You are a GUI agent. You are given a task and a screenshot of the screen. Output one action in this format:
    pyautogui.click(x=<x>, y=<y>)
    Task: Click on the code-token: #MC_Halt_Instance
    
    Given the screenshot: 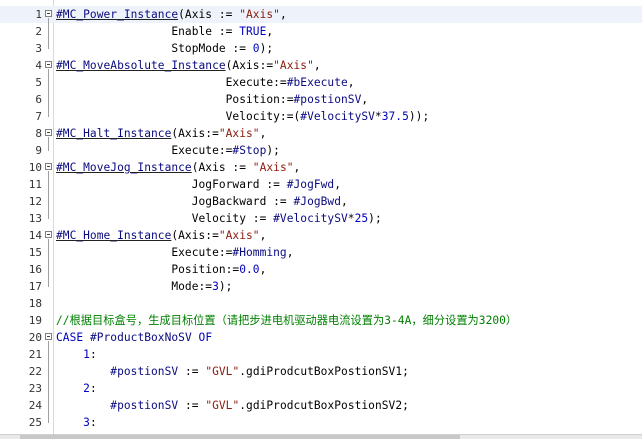 What is the action you would take?
    pyautogui.click(x=114, y=133)
    